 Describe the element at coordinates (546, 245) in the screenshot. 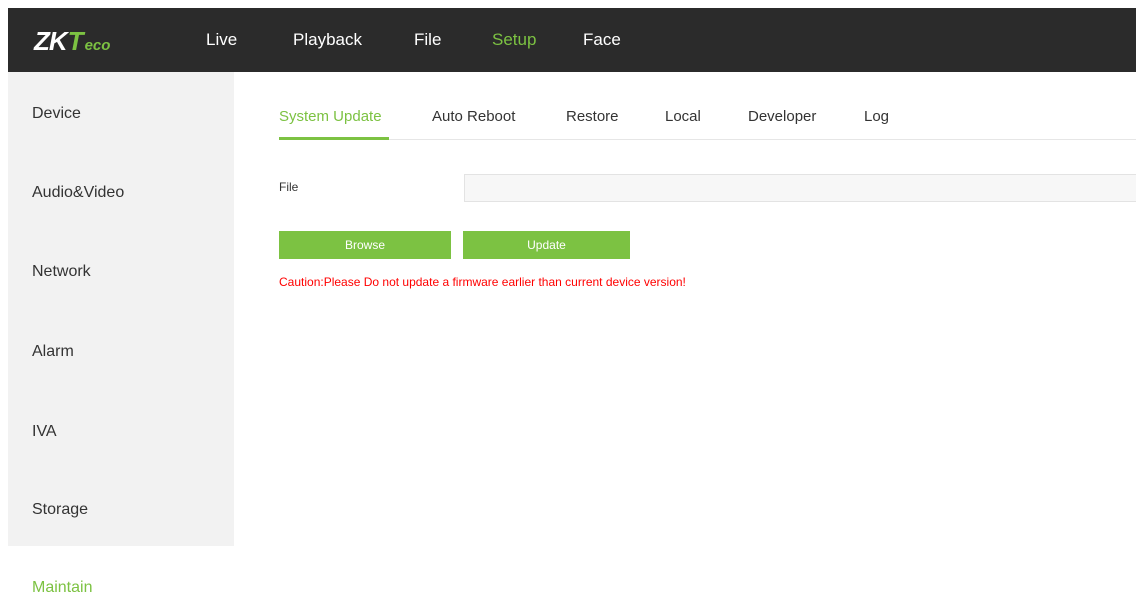

I see `update-button: Update` at that location.